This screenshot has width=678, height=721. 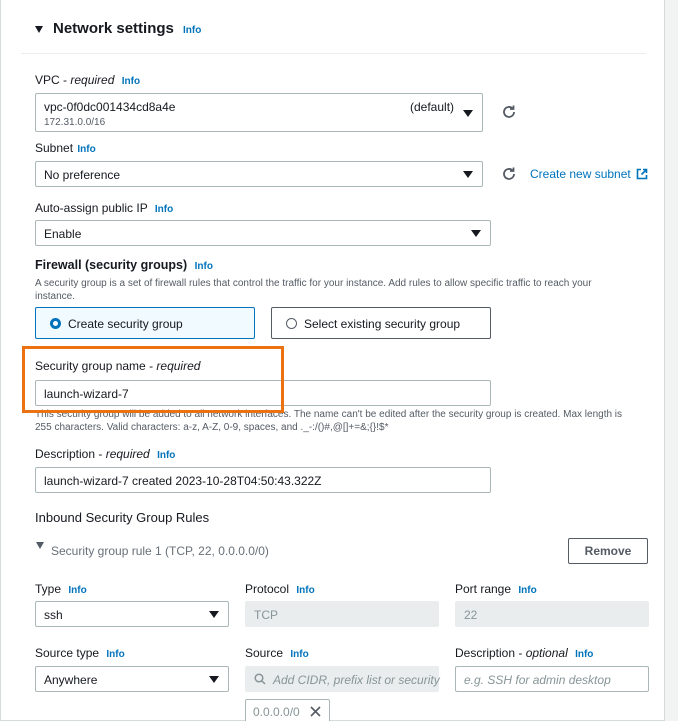 I want to click on source-label: Source Info, so click(x=277, y=653).